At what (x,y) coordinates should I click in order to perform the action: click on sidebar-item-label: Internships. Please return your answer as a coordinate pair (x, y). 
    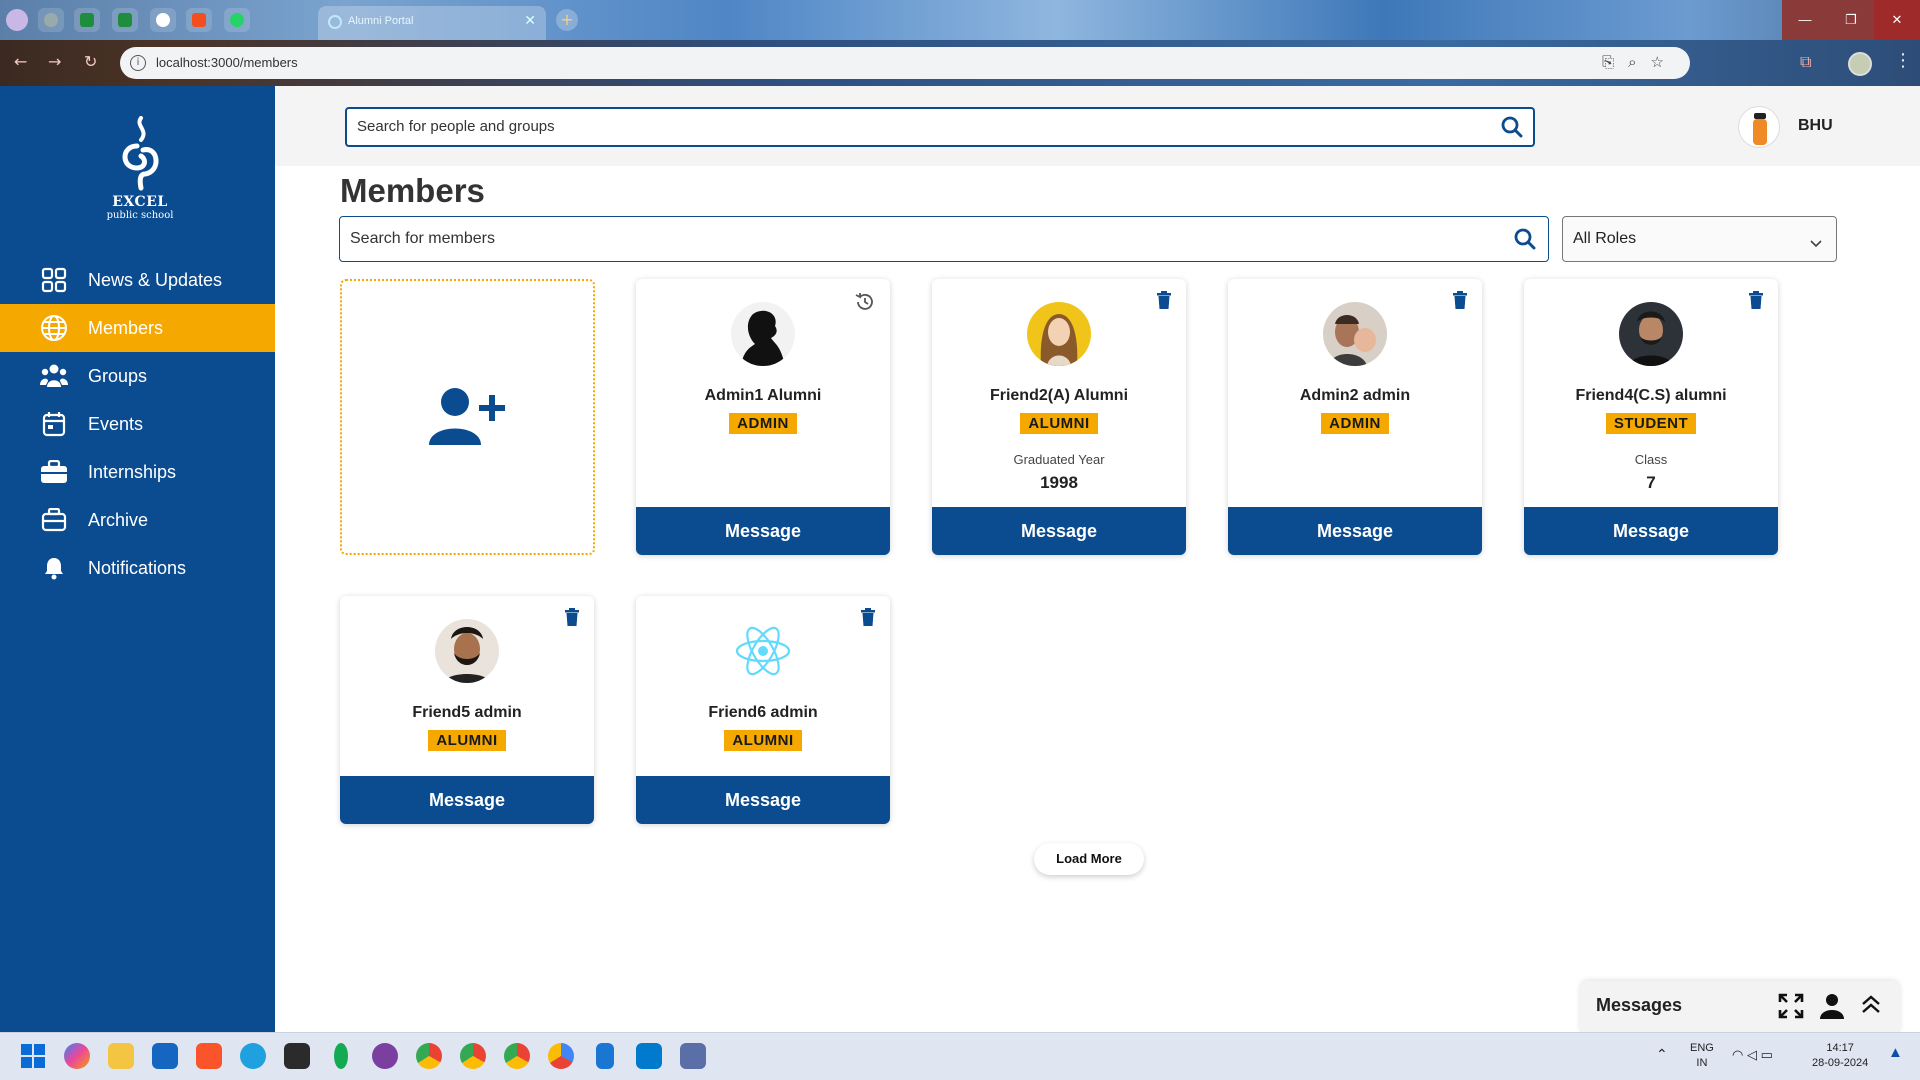
    Looking at the image, I should click on (132, 471).